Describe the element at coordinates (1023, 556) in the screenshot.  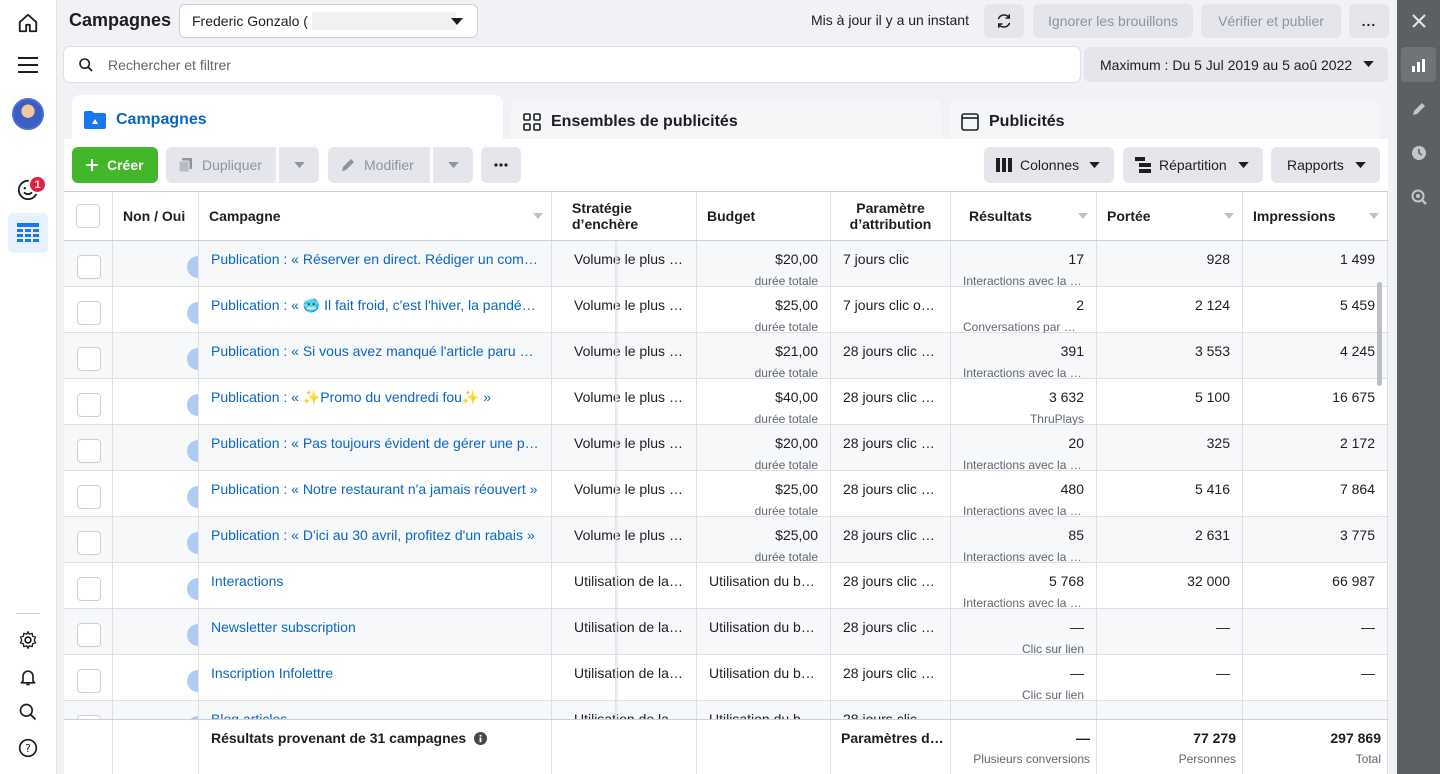
I see `results-cell-subtext: Interactions avec la publication` at that location.